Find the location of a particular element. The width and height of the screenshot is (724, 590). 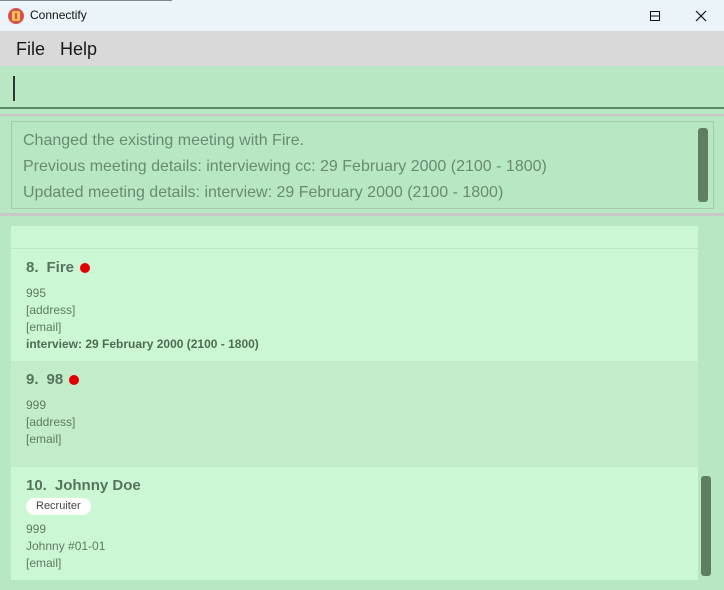

title-bar: Connectify is located at coordinates (362, 15).